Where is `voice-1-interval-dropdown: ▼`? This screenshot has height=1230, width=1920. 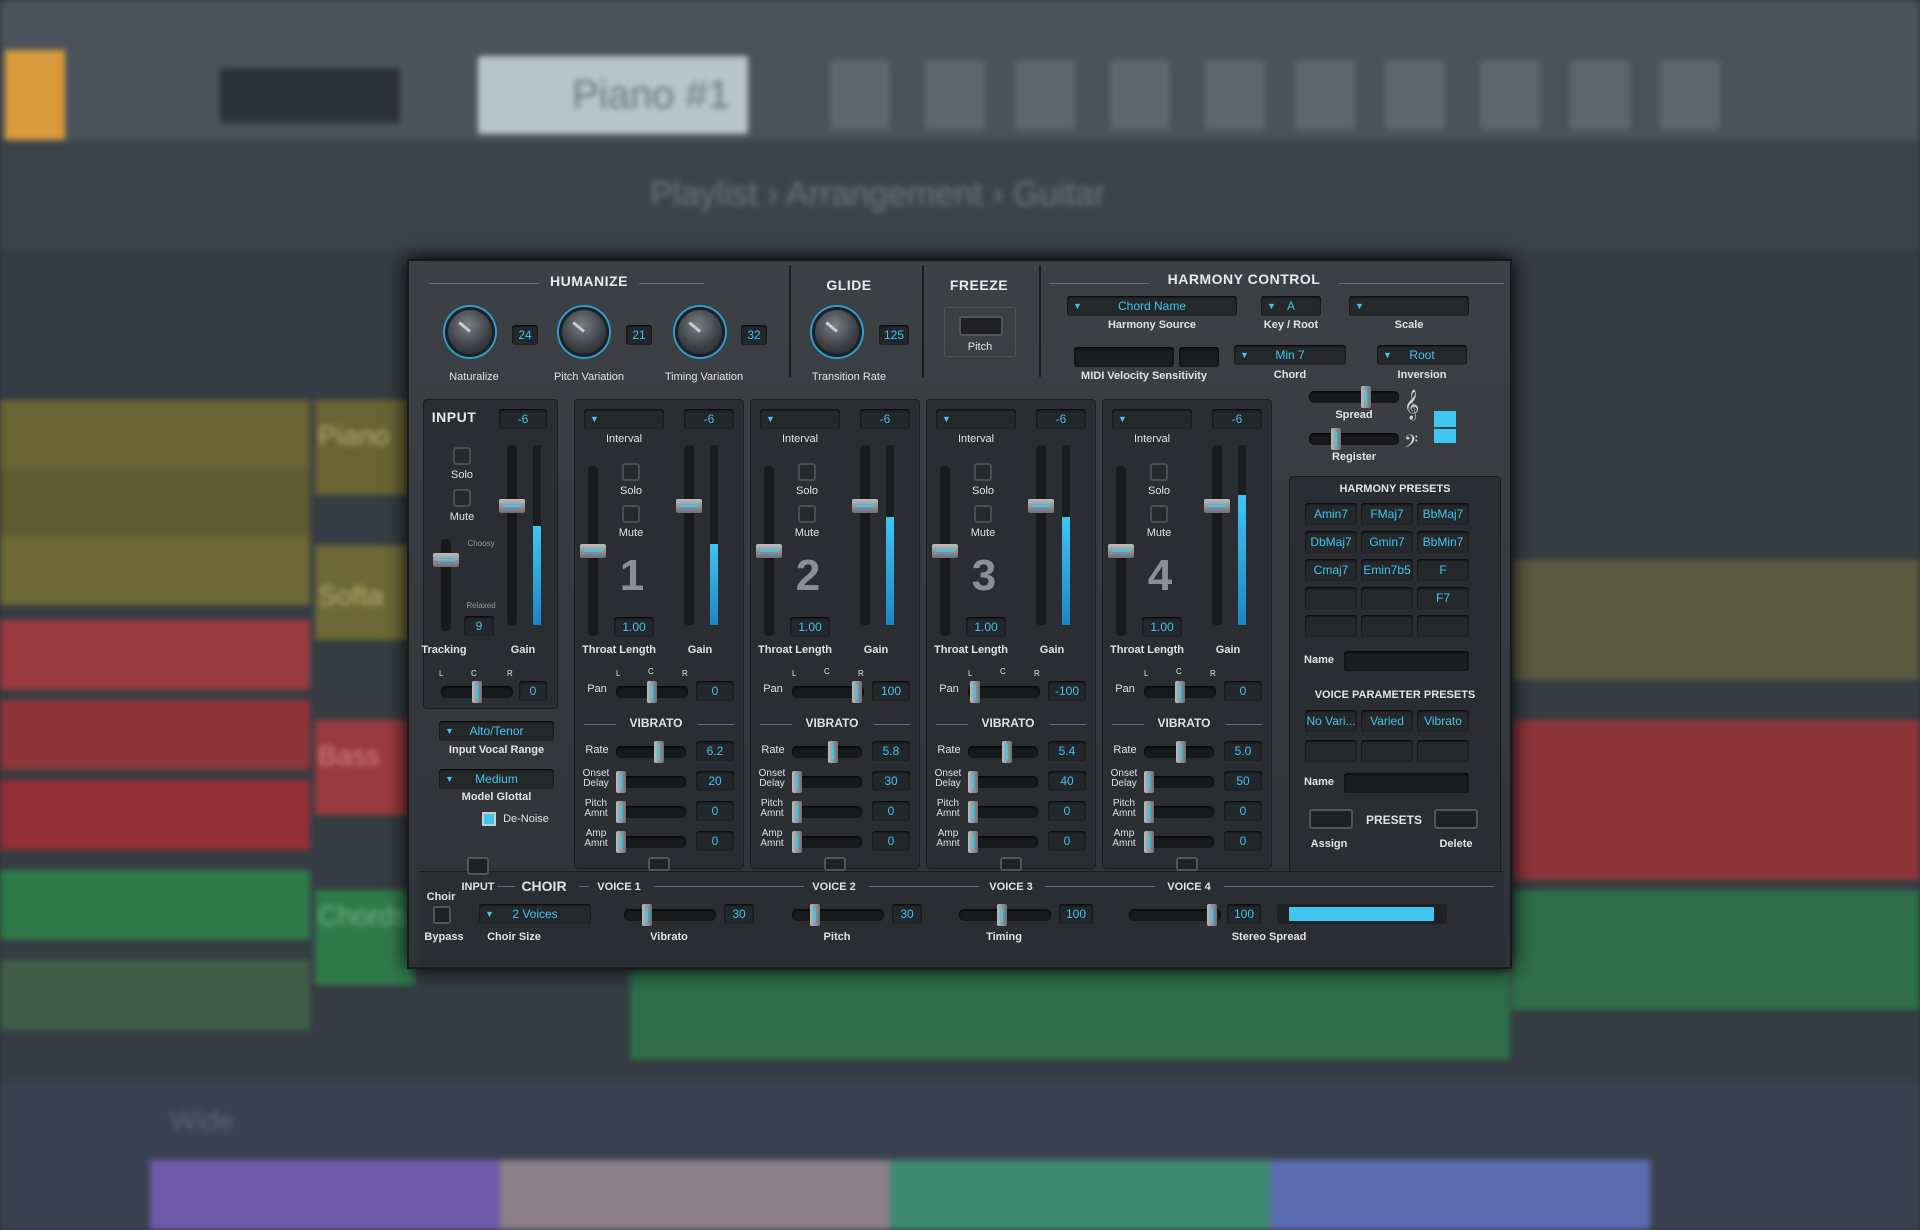 voice-1-interval-dropdown: ▼ is located at coordinates (624, 419).